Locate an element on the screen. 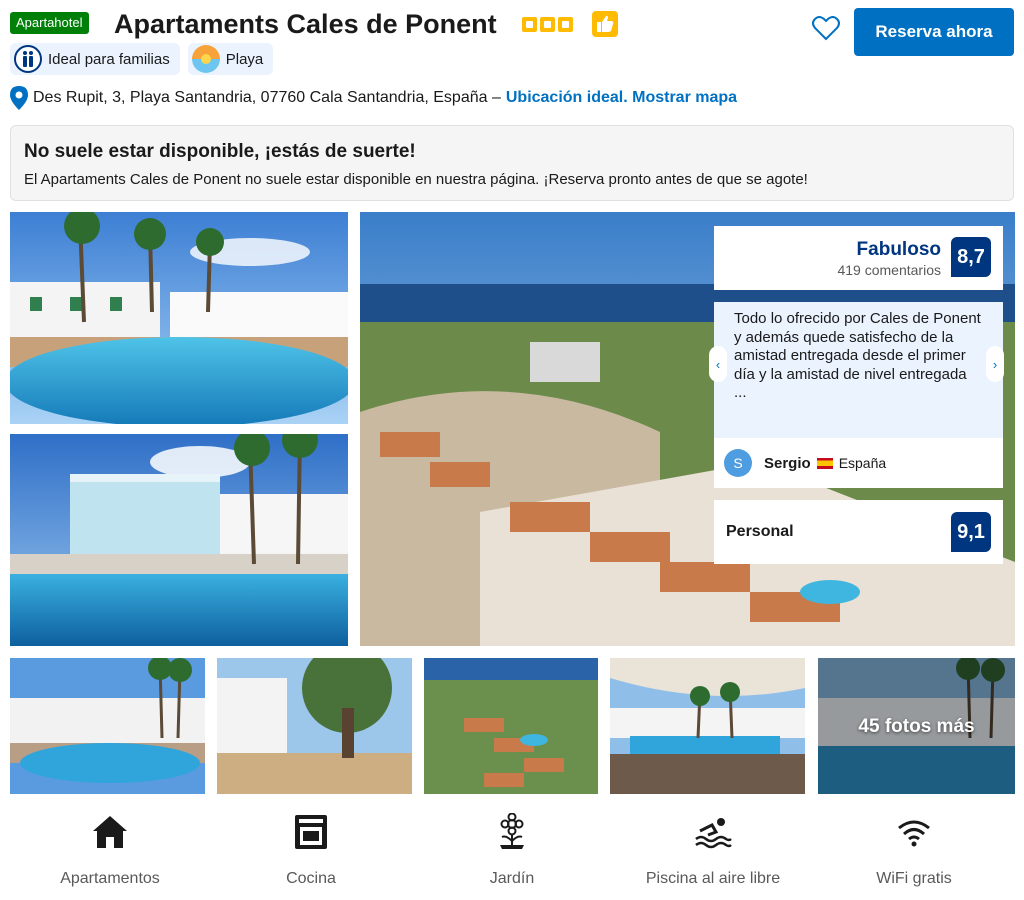 This screenshot has width=1024, height=900. facility-item: Jardín is located at coordinates (512, 849).